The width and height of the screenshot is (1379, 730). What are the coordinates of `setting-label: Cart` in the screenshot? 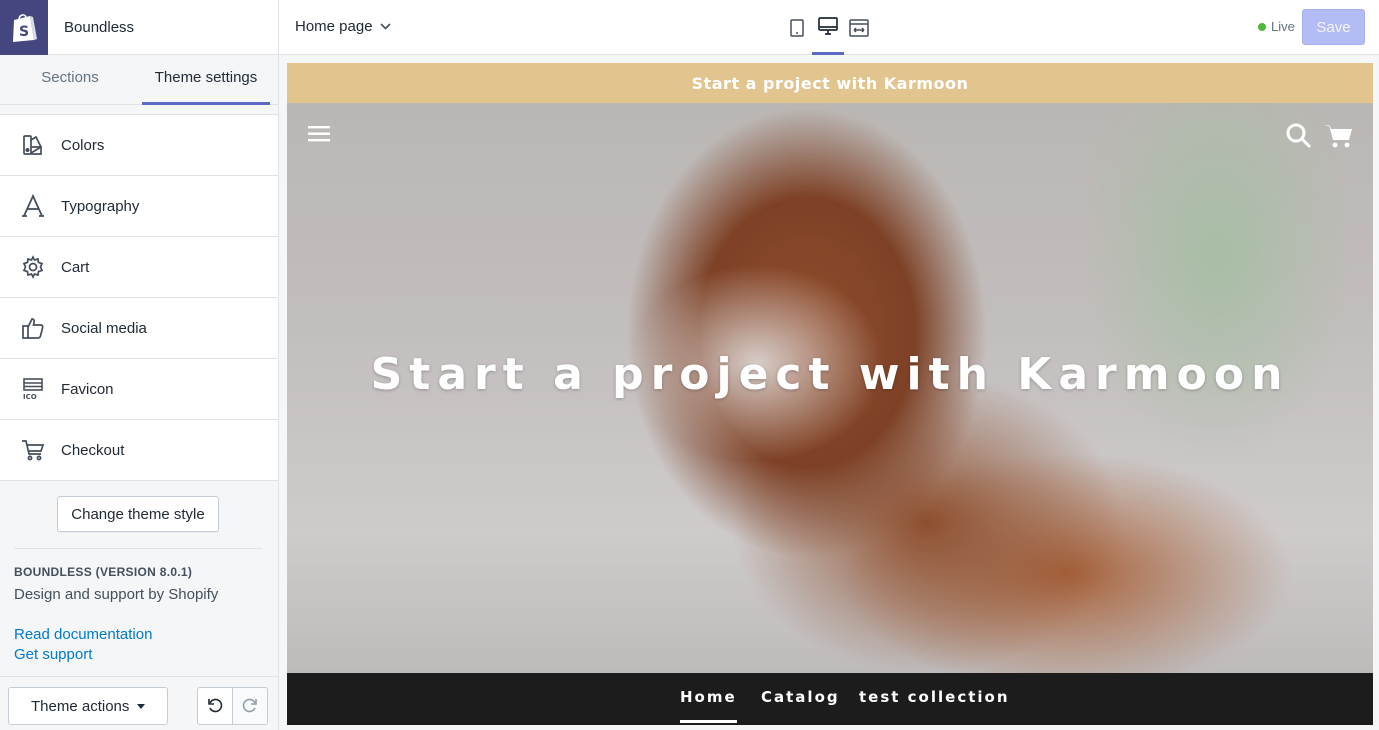 It's located at (75, 267).